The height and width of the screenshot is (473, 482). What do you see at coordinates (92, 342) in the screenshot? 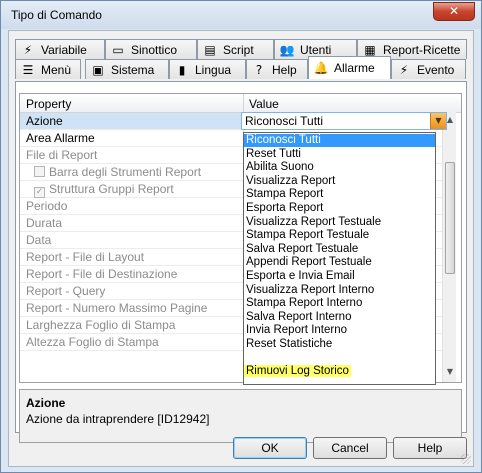
I see `property-name: Altezza Foglio di Stampa` at bounding box center [92, 342].